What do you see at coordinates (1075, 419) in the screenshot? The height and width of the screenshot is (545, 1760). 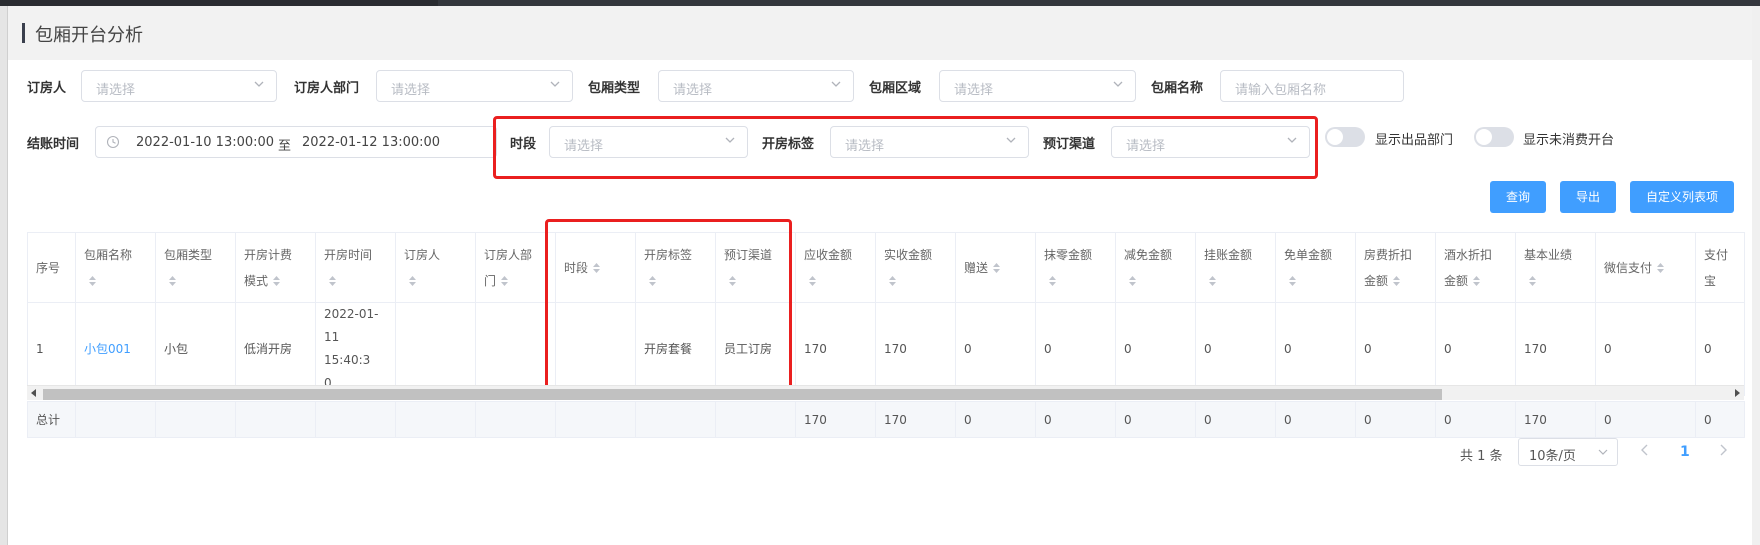 I see `totals-rounding: 0` at bounding box center [1075, 419].